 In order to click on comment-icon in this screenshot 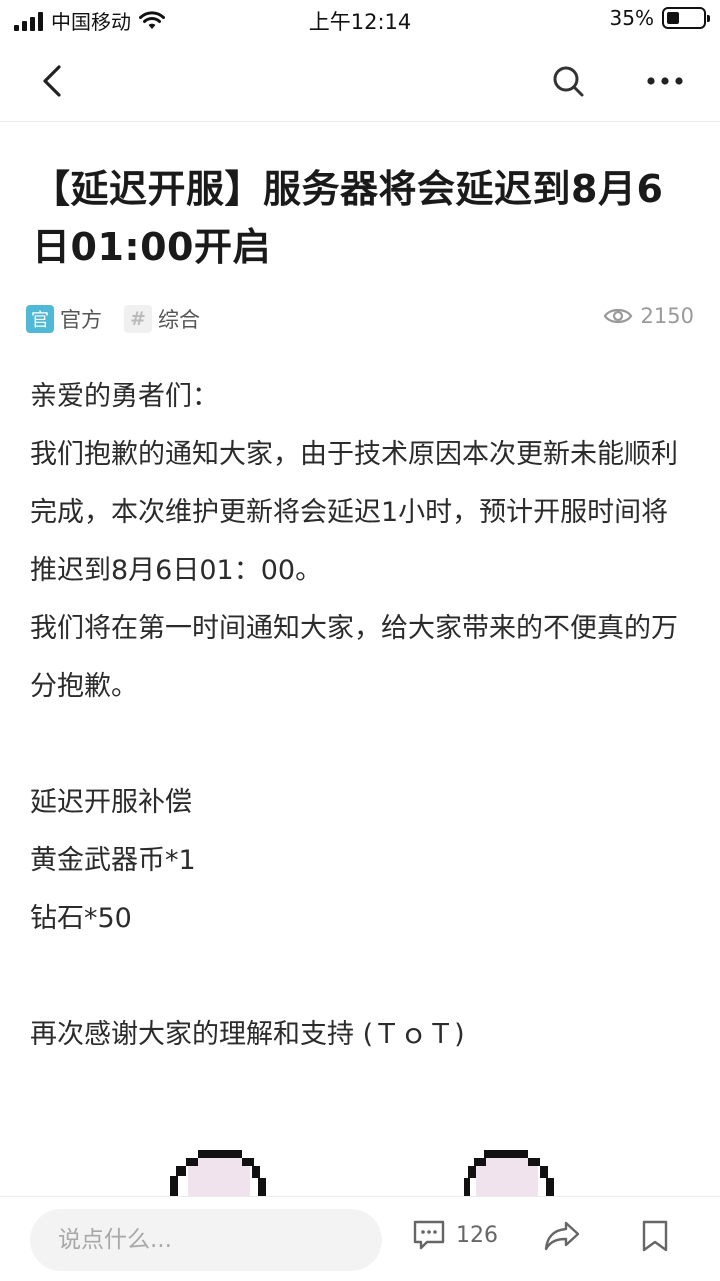, I will do `click(429, 1235)`.